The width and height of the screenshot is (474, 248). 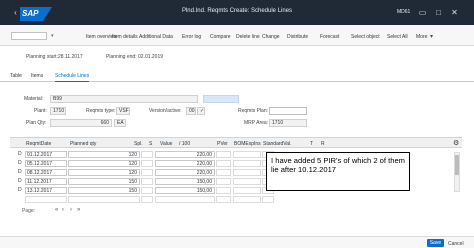 I want to click on value-cell, so click(x=185, y=199).